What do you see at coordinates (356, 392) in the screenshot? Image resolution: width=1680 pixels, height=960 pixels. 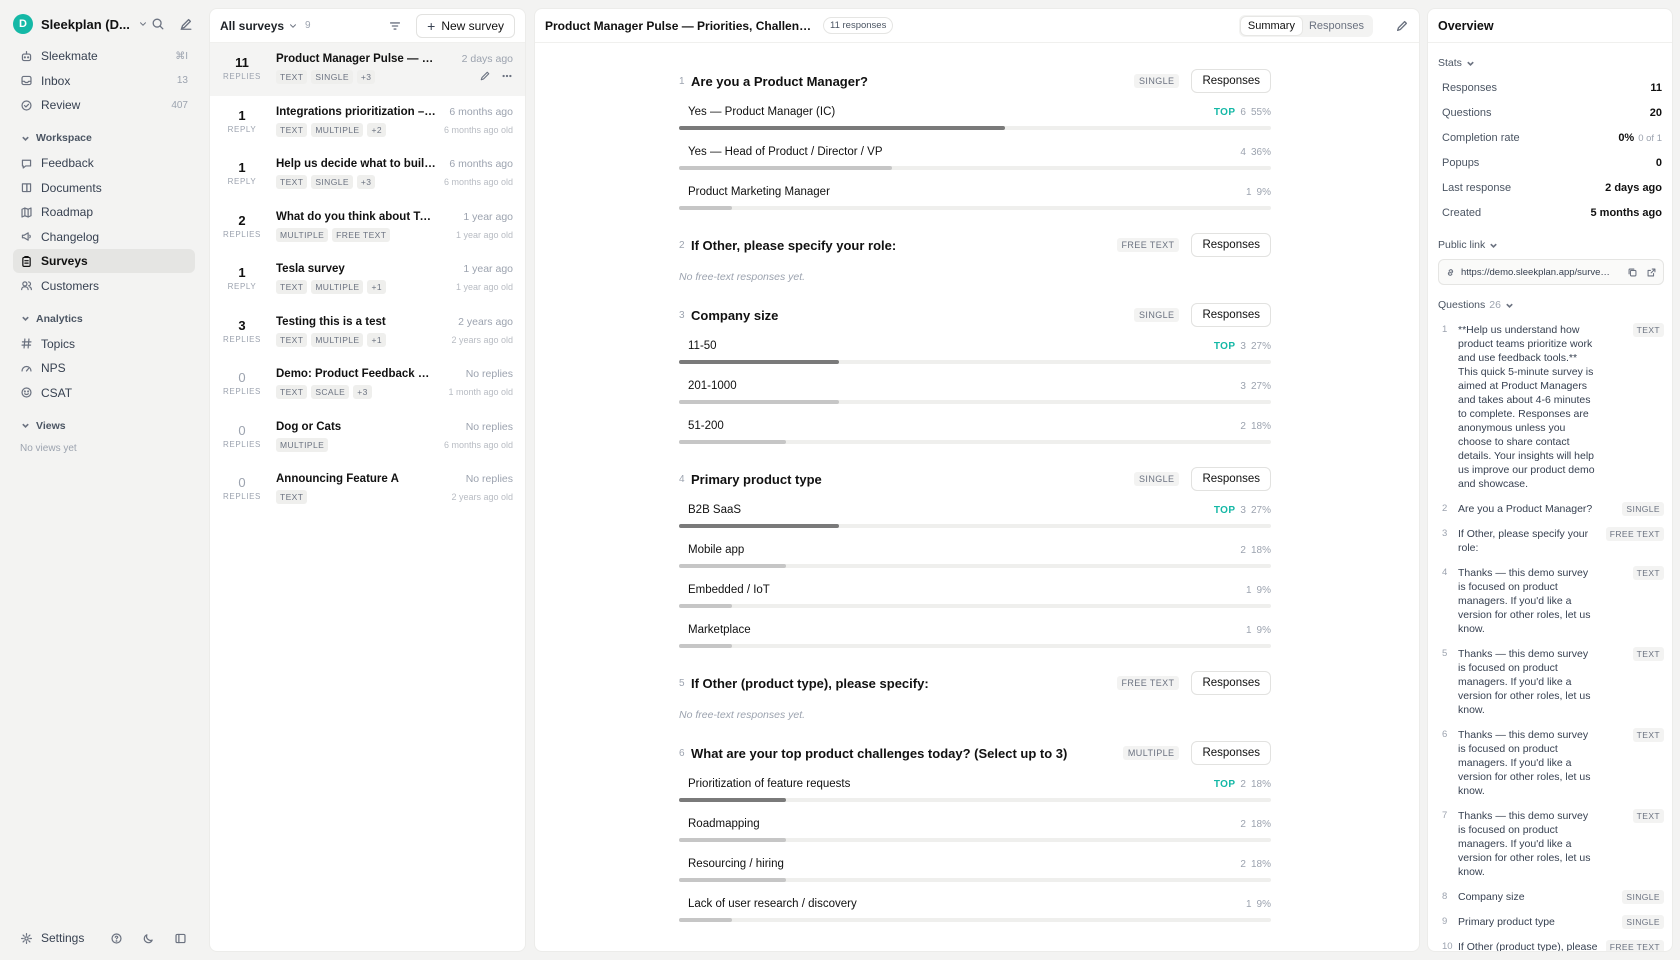 I see `question-type-tags: TEXT SCALE +3` at bounding box center [356, 392].